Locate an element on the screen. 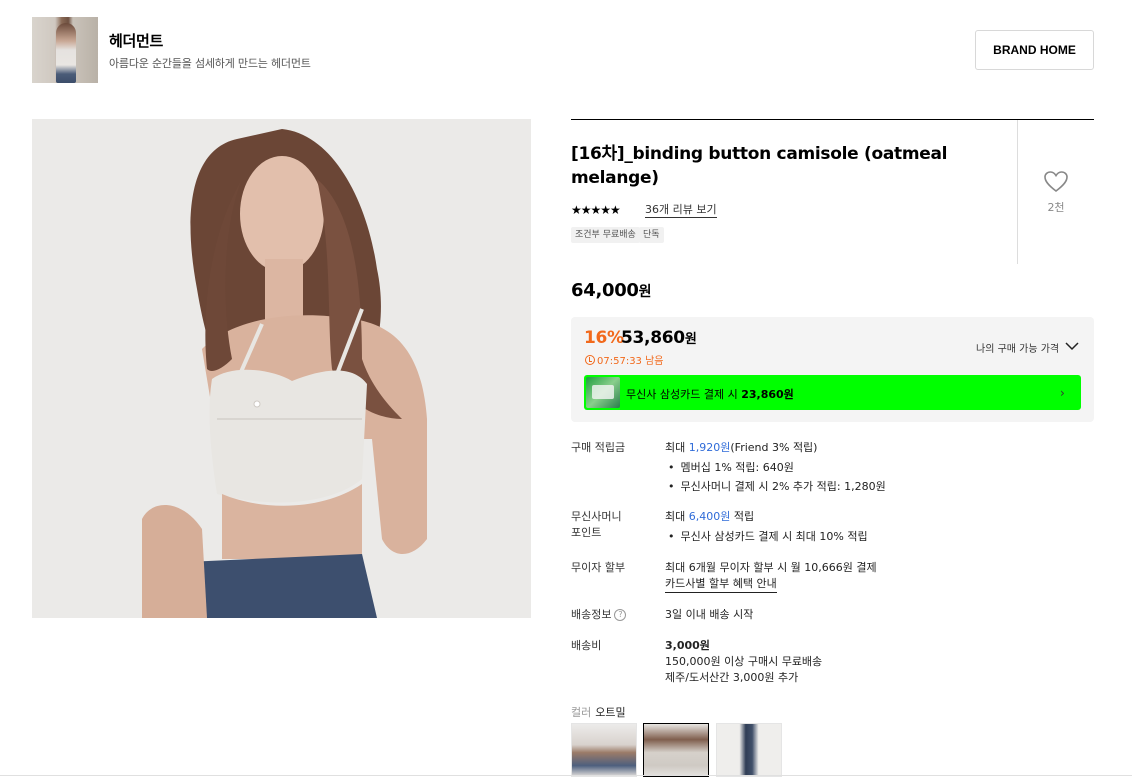 The width and height of the screenshot is (1132, 777). reward-value: 최대 1,920원(Friend 3% 적립) is located at coordinates (741, 448).